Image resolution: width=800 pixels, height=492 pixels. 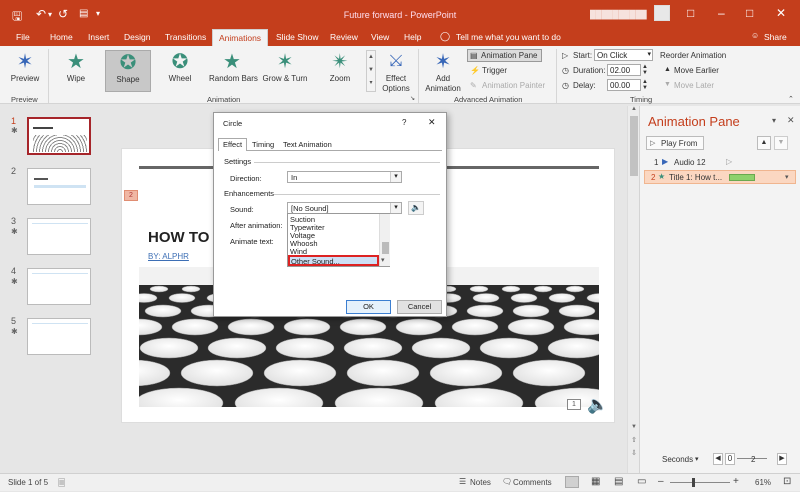 What do you see at coordinates (307, 144) in the screenshot?
I see `dialog-tab-text-animation: Text Animation` at bounding box center [307, 144].